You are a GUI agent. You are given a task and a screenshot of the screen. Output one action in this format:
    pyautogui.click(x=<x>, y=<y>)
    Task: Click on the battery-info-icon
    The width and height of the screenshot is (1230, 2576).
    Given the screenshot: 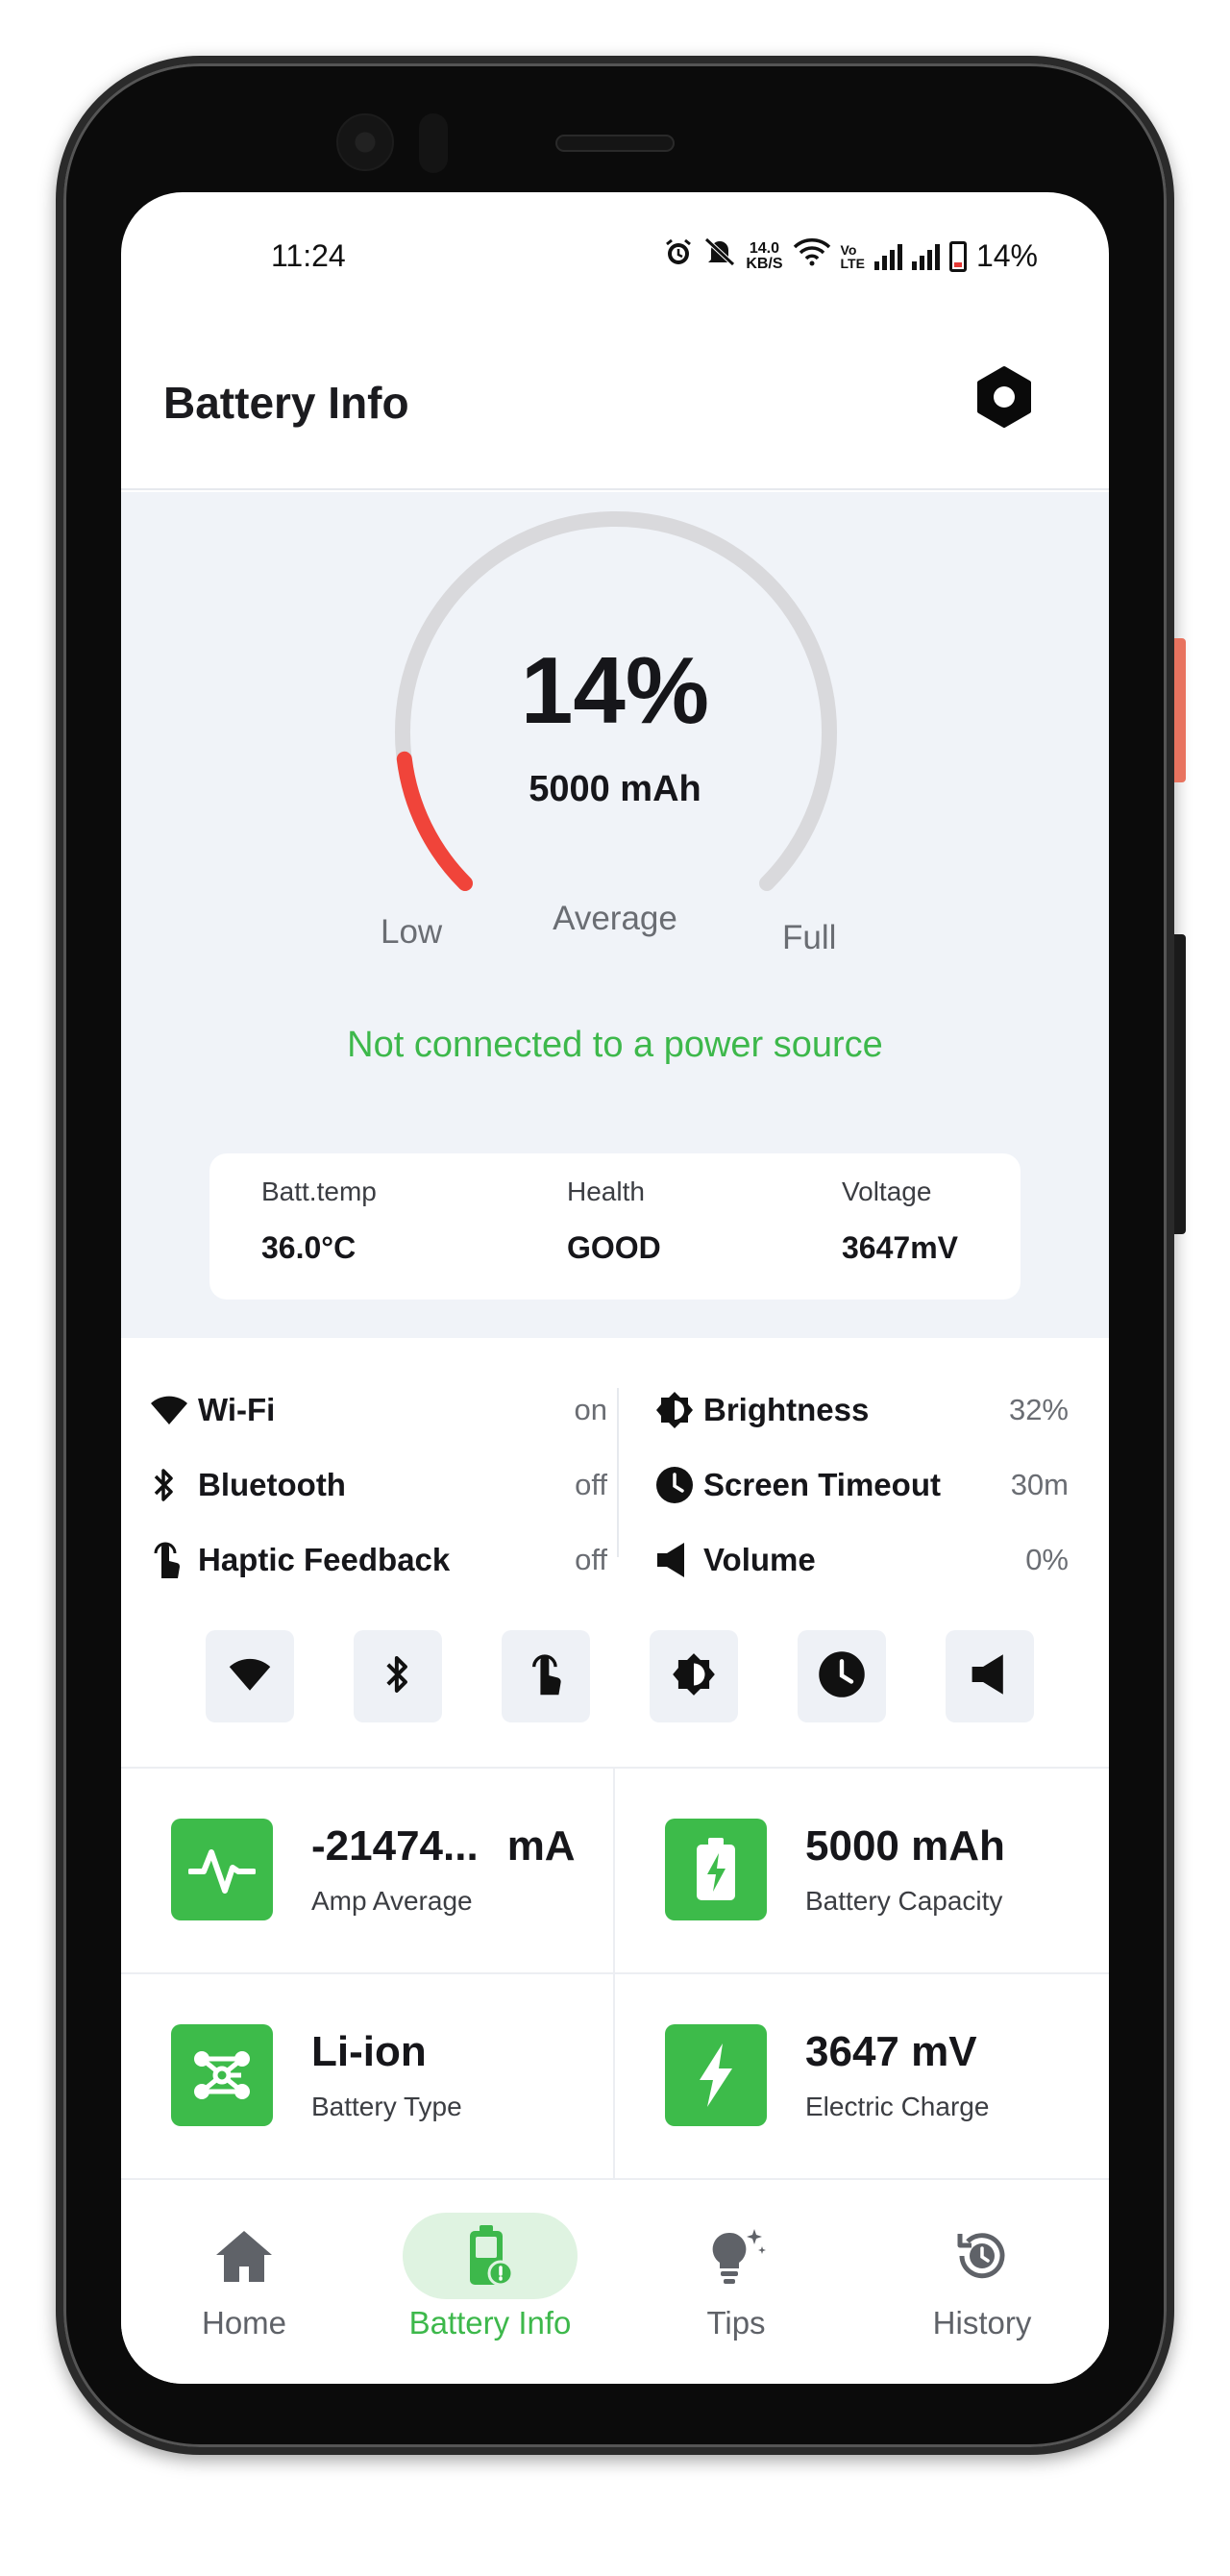 What is the action you would take?
    pyautogui.click(x=491, y=2256)
    